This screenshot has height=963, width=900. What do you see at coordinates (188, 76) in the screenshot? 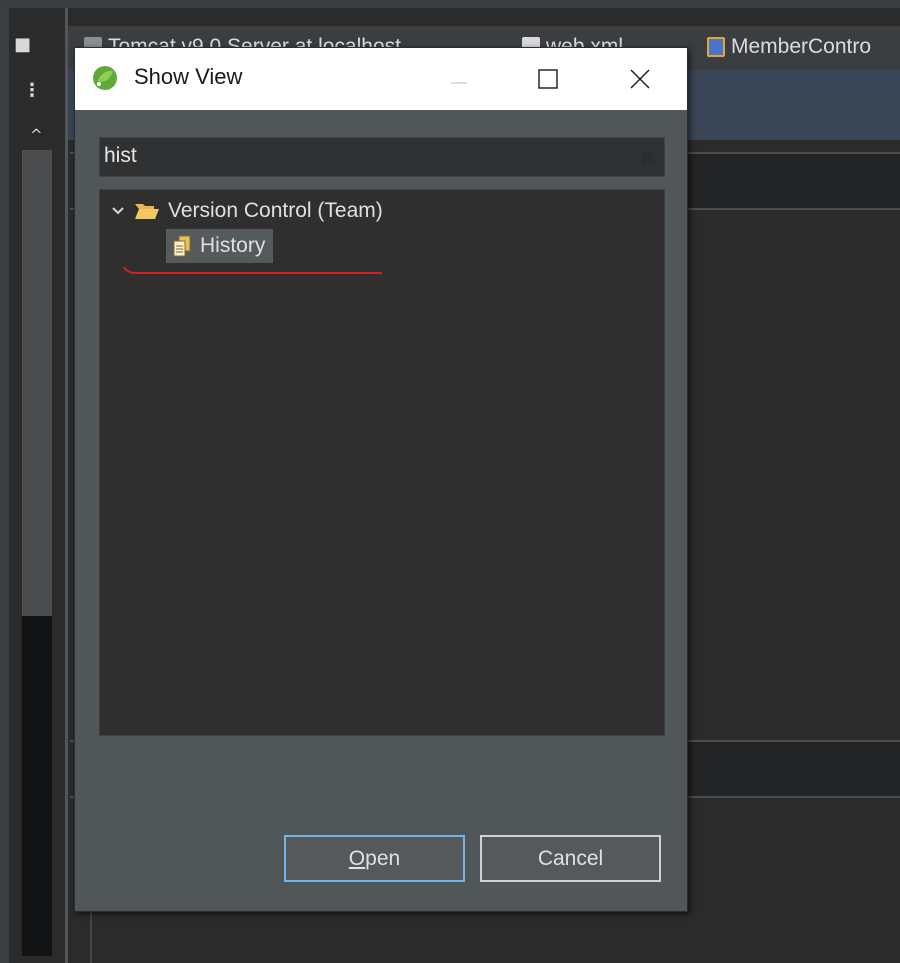
I see `dialog-title: Show View` at bounding box center [188, 76].